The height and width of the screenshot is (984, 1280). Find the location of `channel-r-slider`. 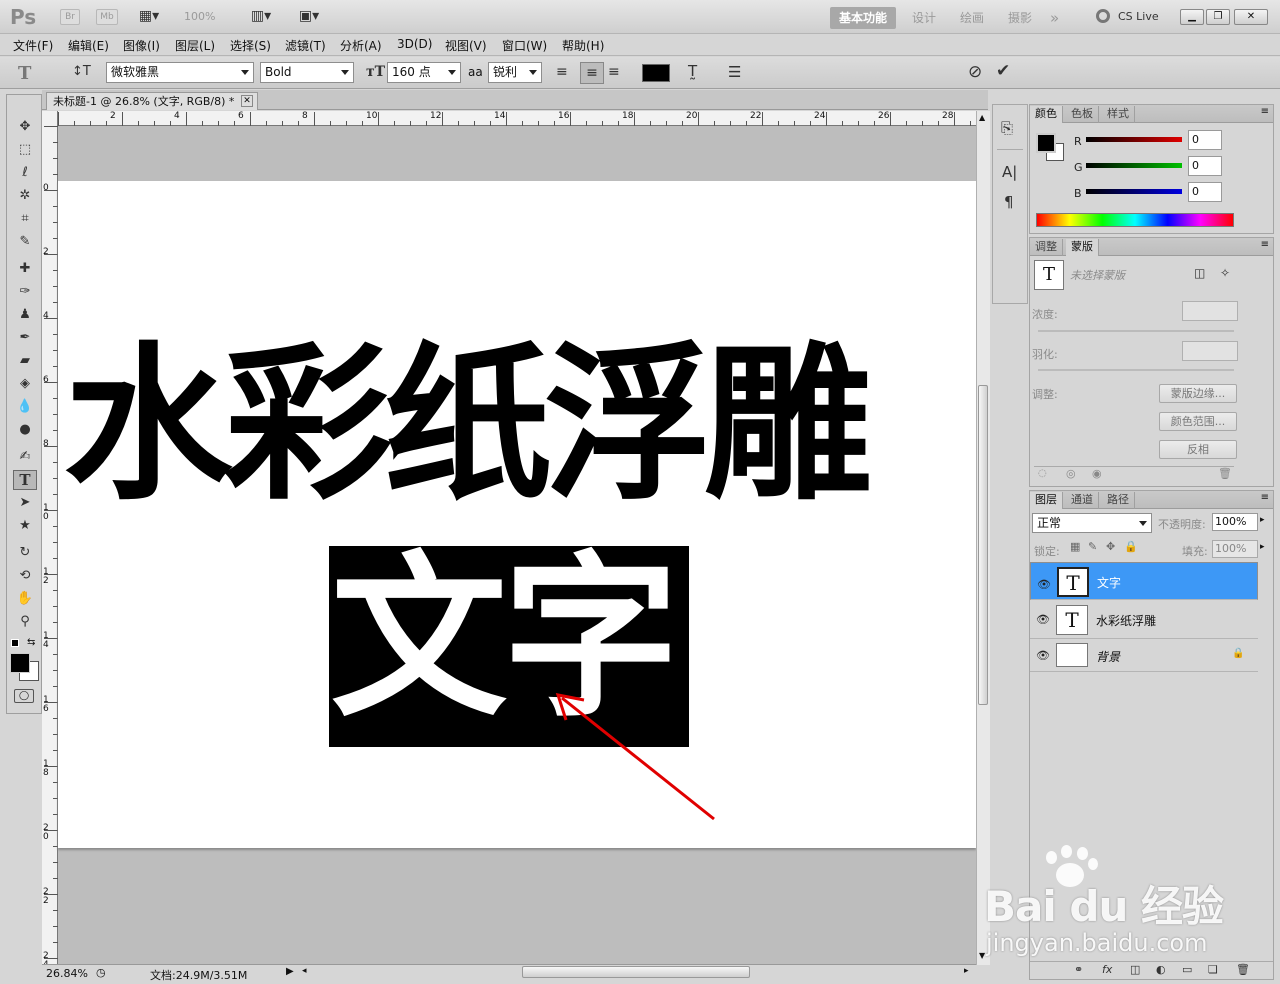

channel-r-slider is located at coordinates (1134, 139).